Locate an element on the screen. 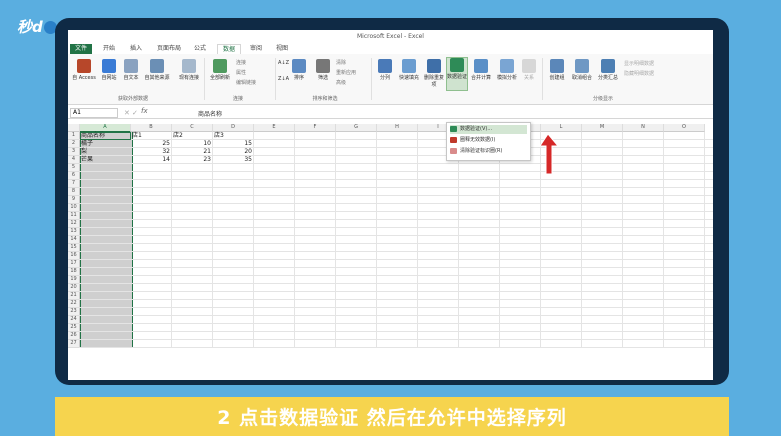  sort-button: 排序 is located at coordinates (299, 70).